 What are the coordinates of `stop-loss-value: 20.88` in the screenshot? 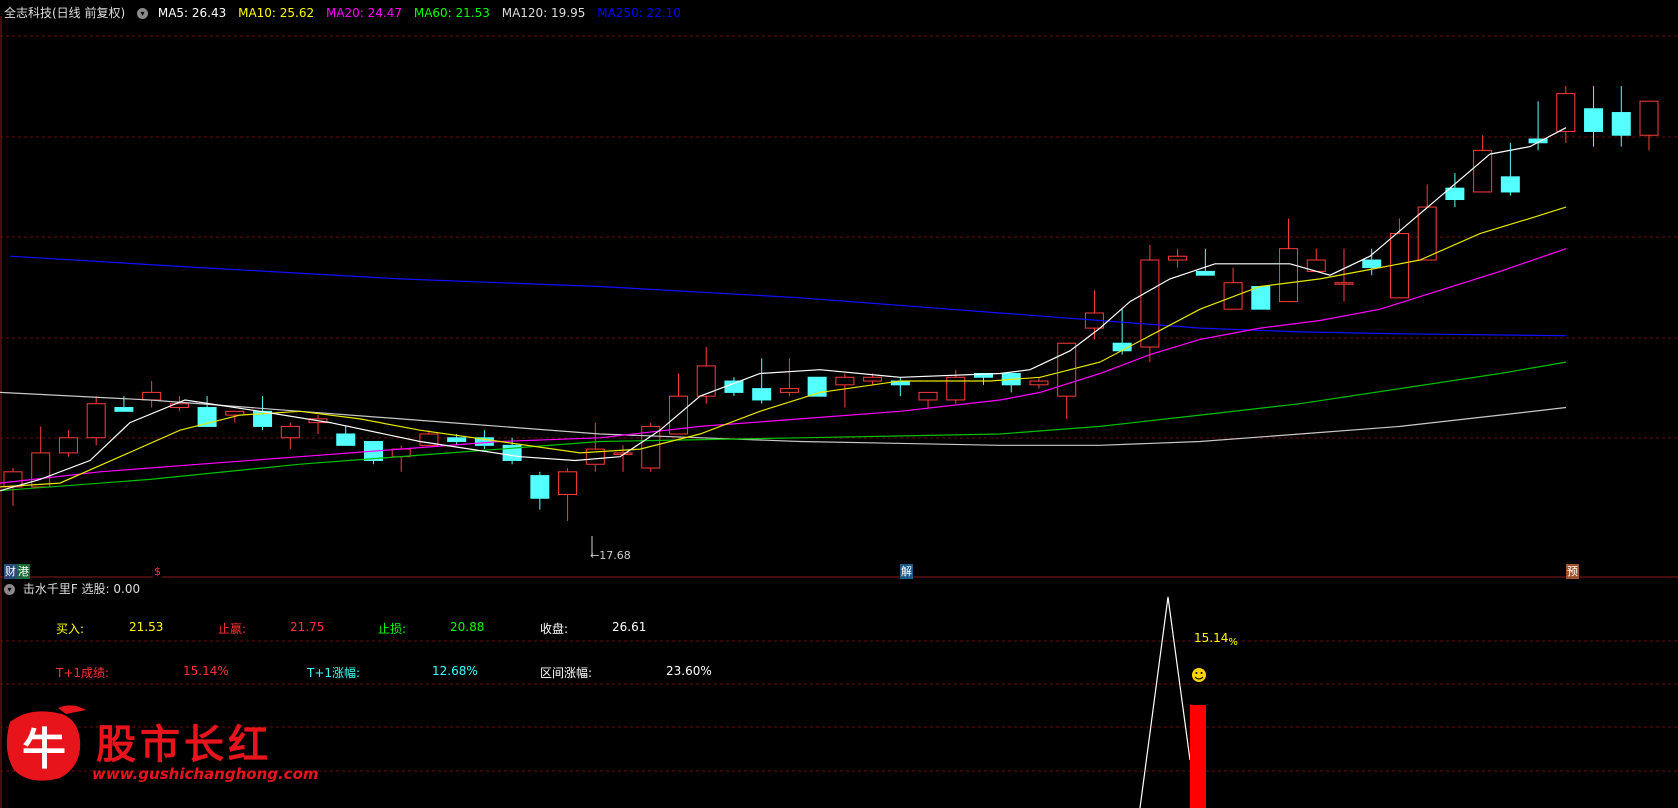 It's located at (467, 627).